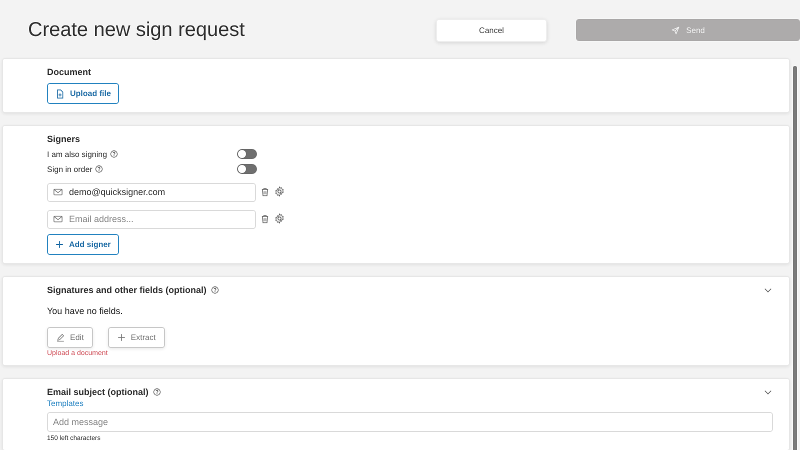  What do you see at coordinates (60, 337) in the screenshot?
I see `pencil-icon` at bounding box center [60, 337].